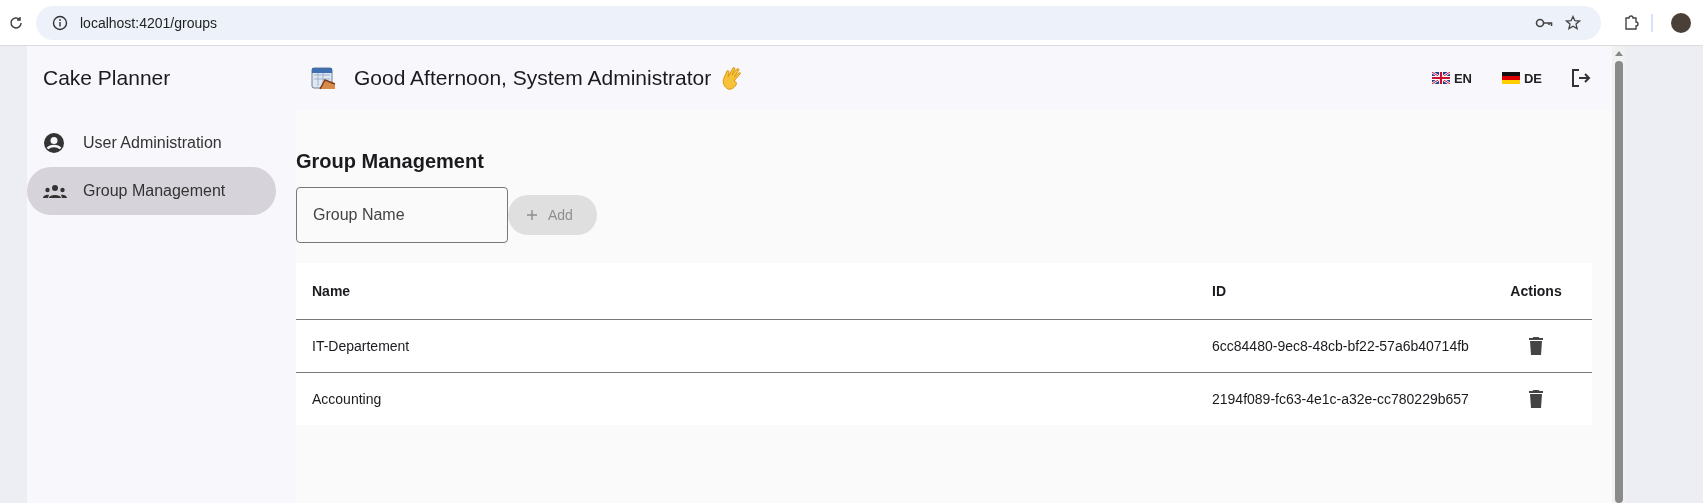 The height and width of the screenshot is (503, 1703). I want to click on table-cell-text: IT-Departement, so click(361, 346).